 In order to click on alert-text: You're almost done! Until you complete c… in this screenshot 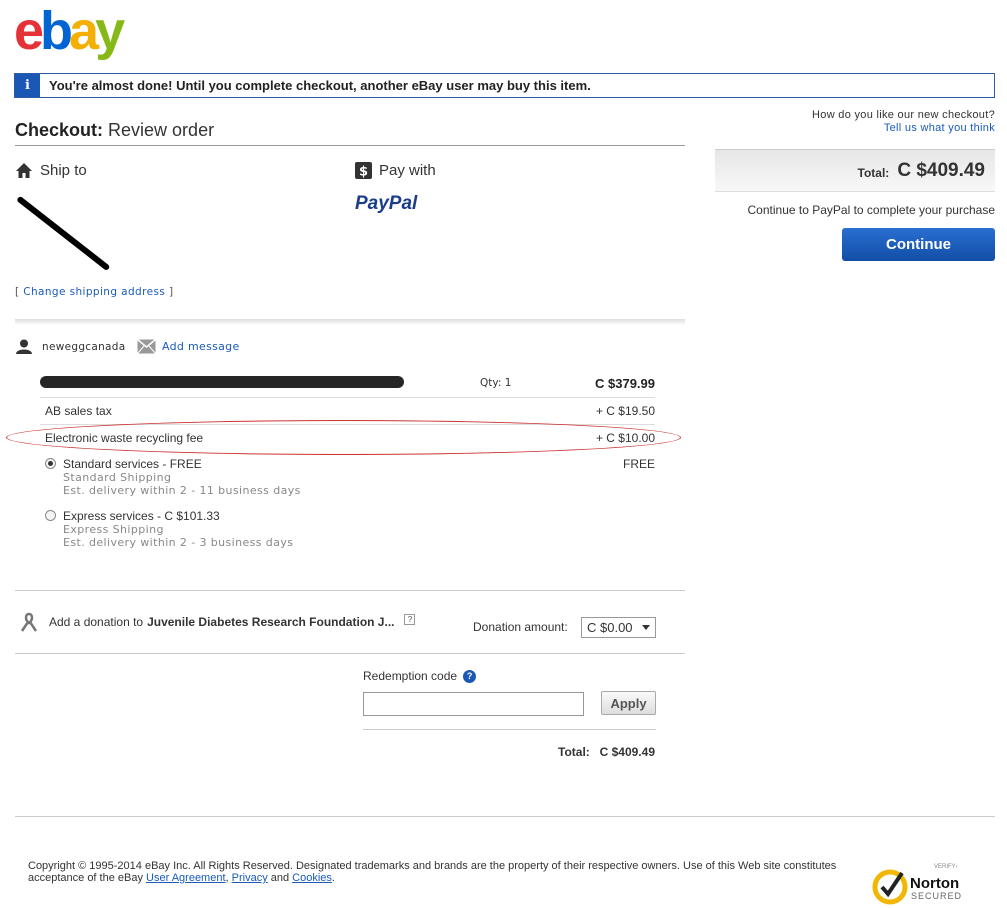, I will do `click(320, 85)`.